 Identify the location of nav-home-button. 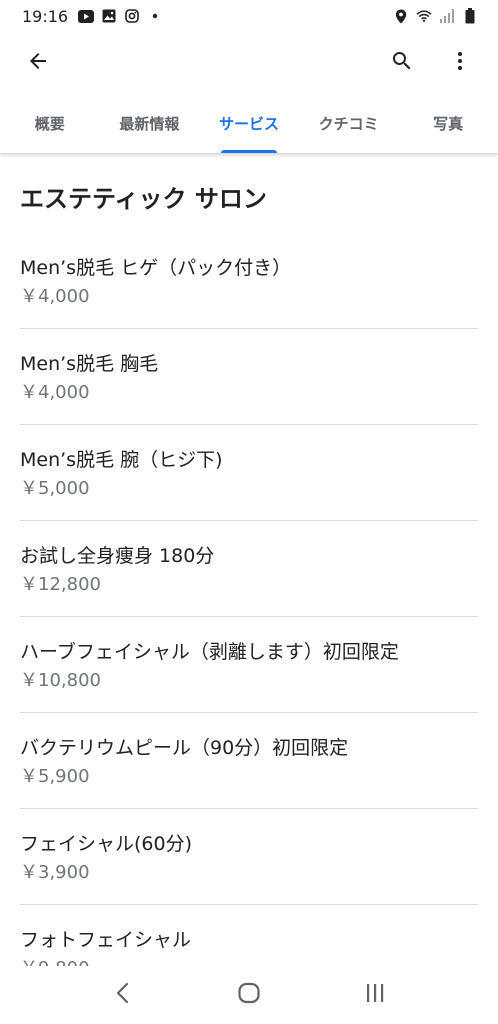
(249, 995).